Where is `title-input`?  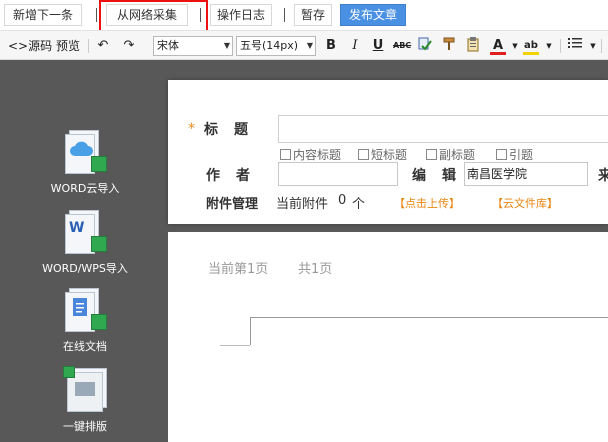
title-input is located at coordinates (443, 129).